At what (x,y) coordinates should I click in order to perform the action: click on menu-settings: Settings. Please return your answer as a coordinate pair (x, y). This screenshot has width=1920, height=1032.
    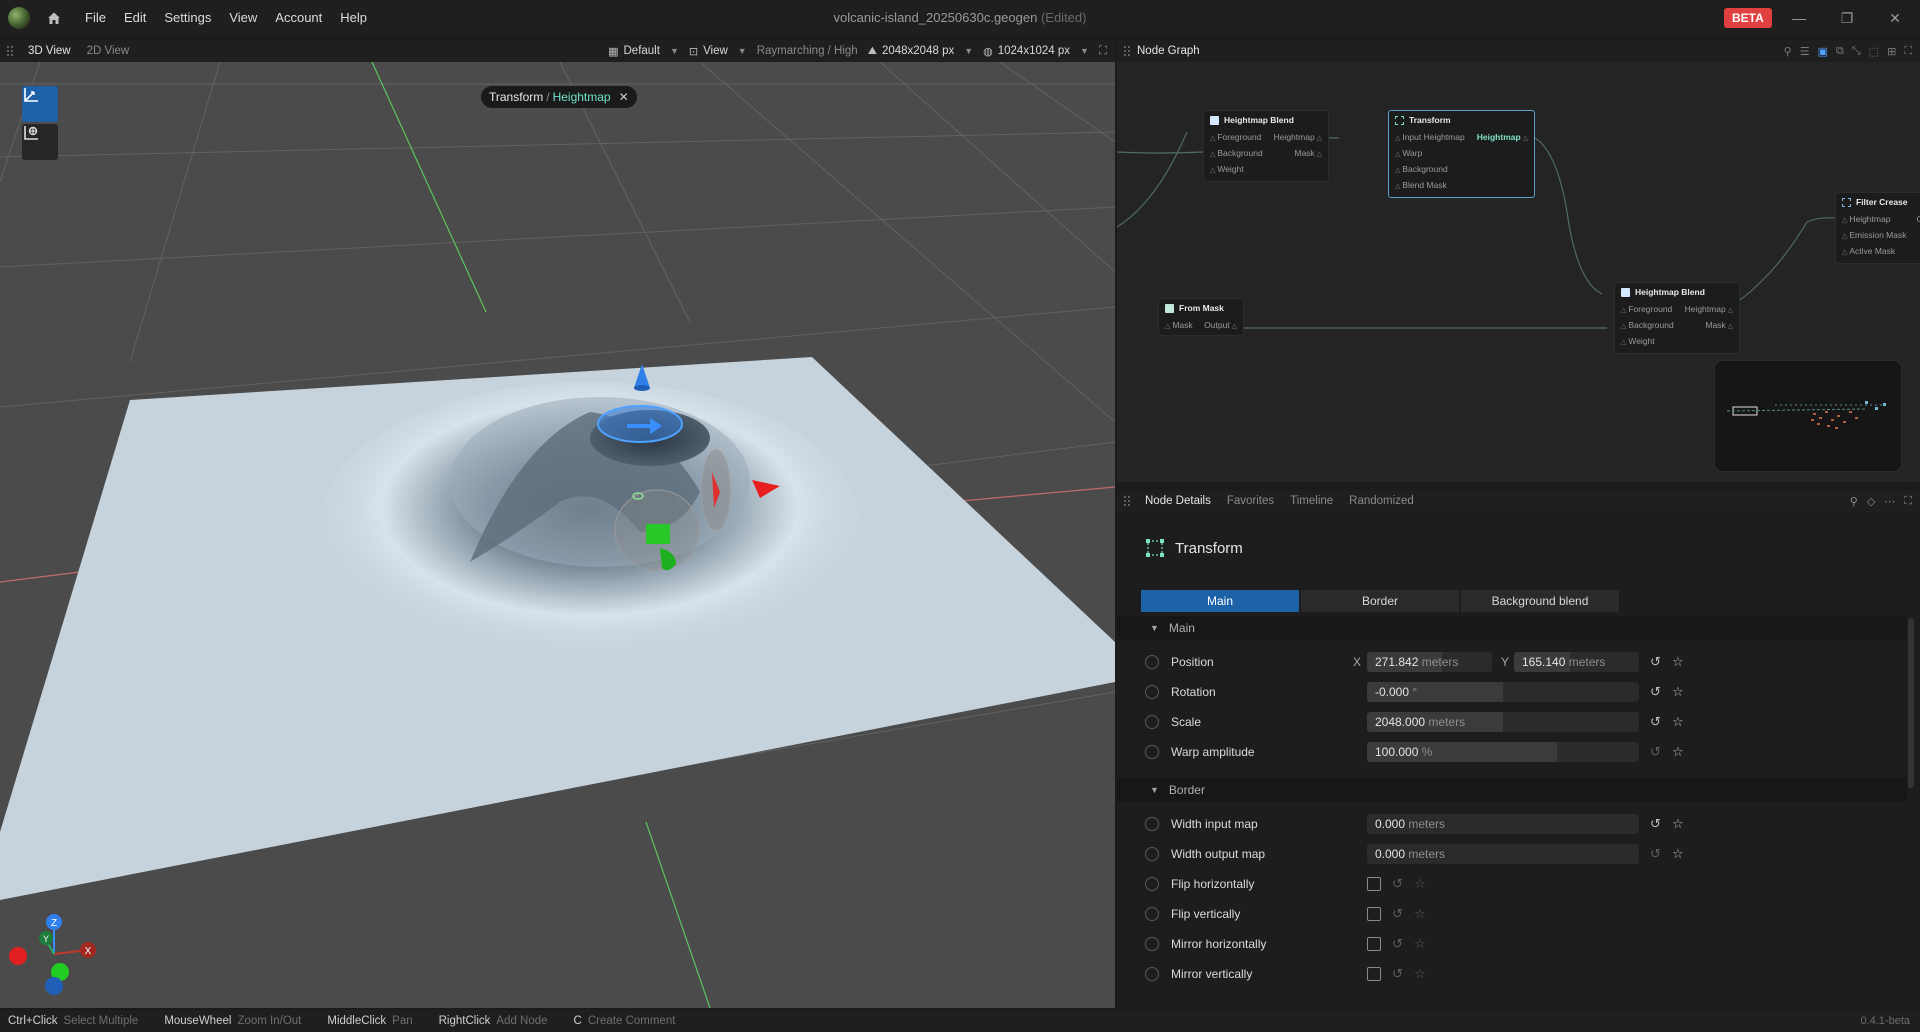
    Looking at the image, I should click on (187, 18).